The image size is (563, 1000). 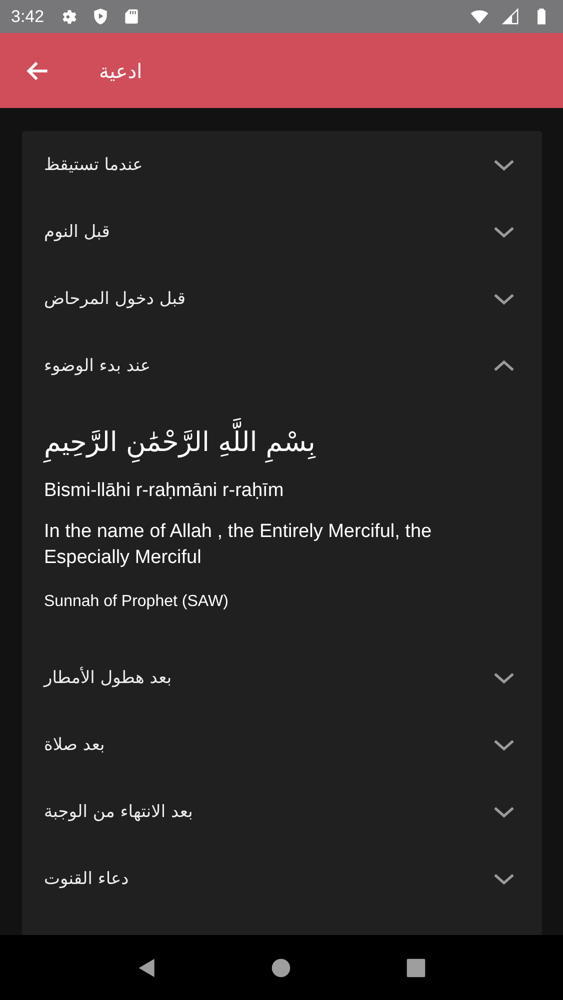 What do you see at coordinates (86, 878) in the screenshot?
I see `accordion-title: دعاء القنوت` at bounding box center [86, 878].